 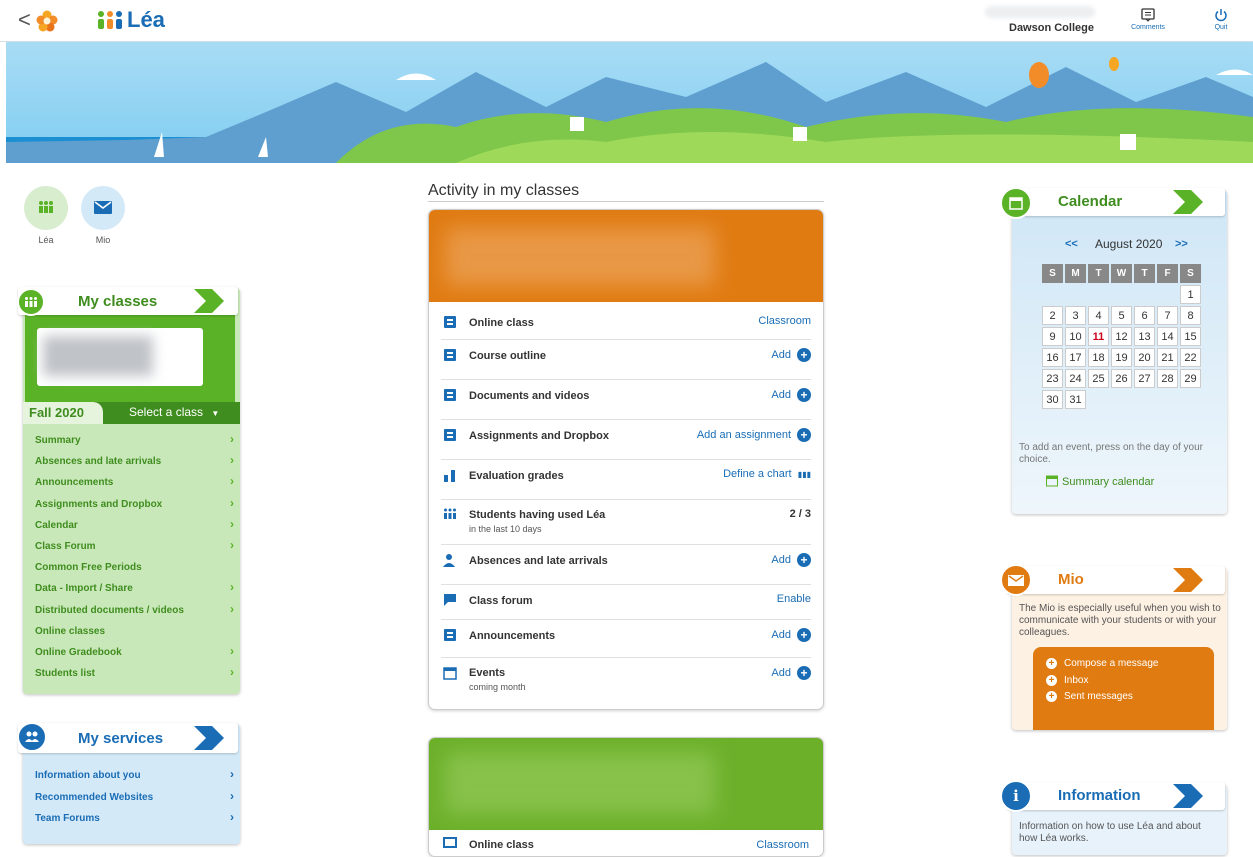 What do you see at coordinates (1016, 796) in the screenshot?
I see `info-icon: i` at bounding box center [1016, 796].